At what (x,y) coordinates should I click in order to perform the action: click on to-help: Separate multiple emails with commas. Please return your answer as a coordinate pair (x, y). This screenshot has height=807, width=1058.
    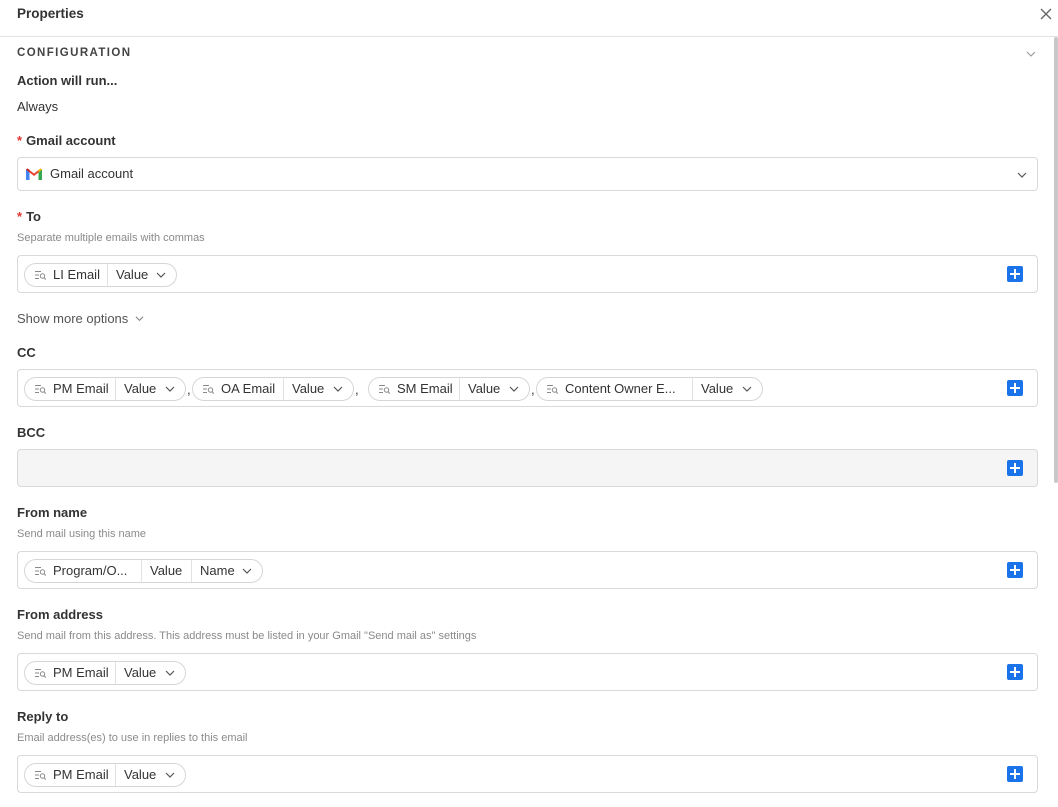
    Looking at the image, I should click on (111, 238).